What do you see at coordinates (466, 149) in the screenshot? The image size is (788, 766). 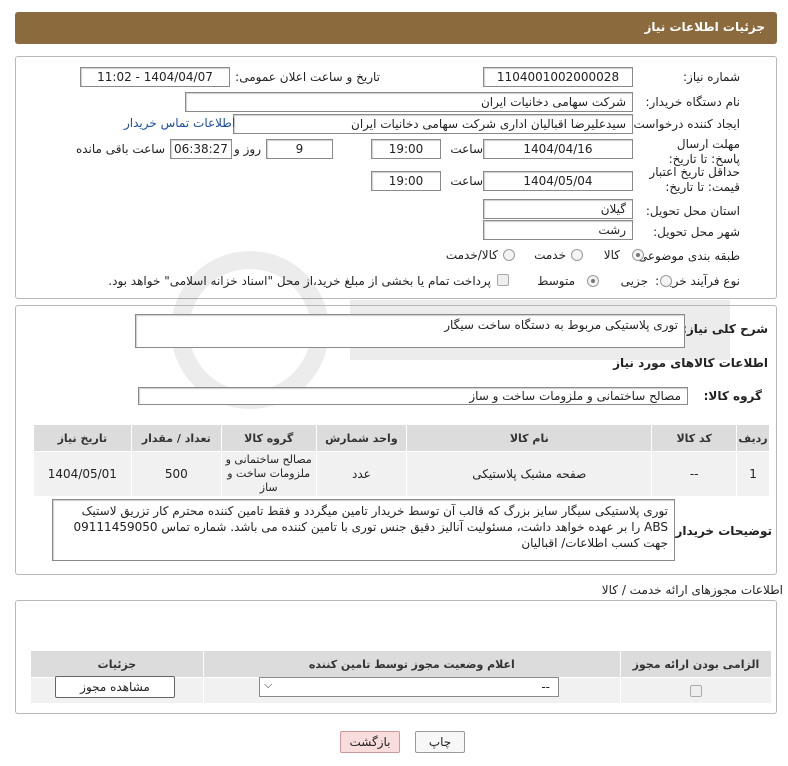 I see `deadline-hour-label: ساعت` at bounding box center [466, 149].